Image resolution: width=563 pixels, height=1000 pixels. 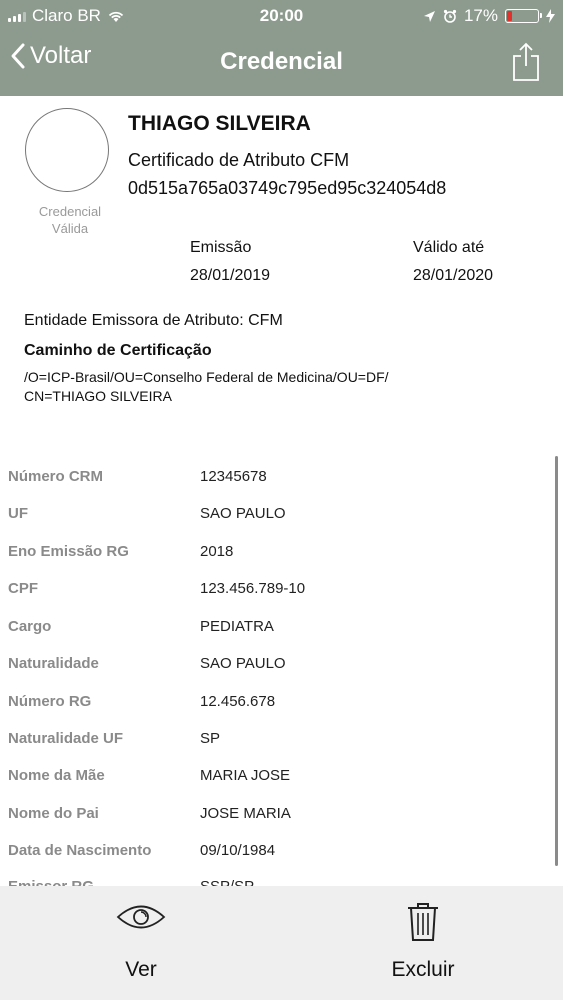 I want to click on certificate-type: Certificado de Atributo CFM, so click(x=239, y=160).